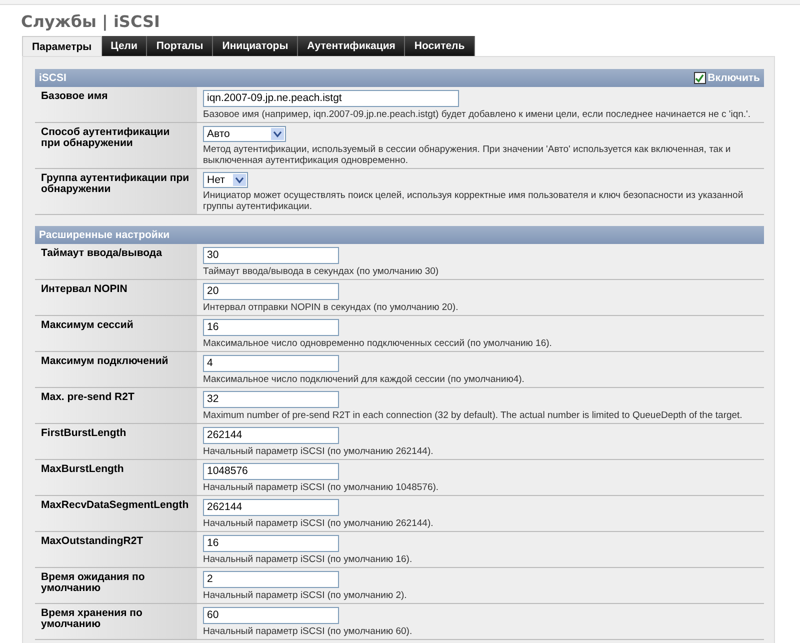 The height and width of the screenshot is (643, 800). Describe the element at coordinates (244, 134) in the screenshot. I see `dropdown: Авто` at that location.